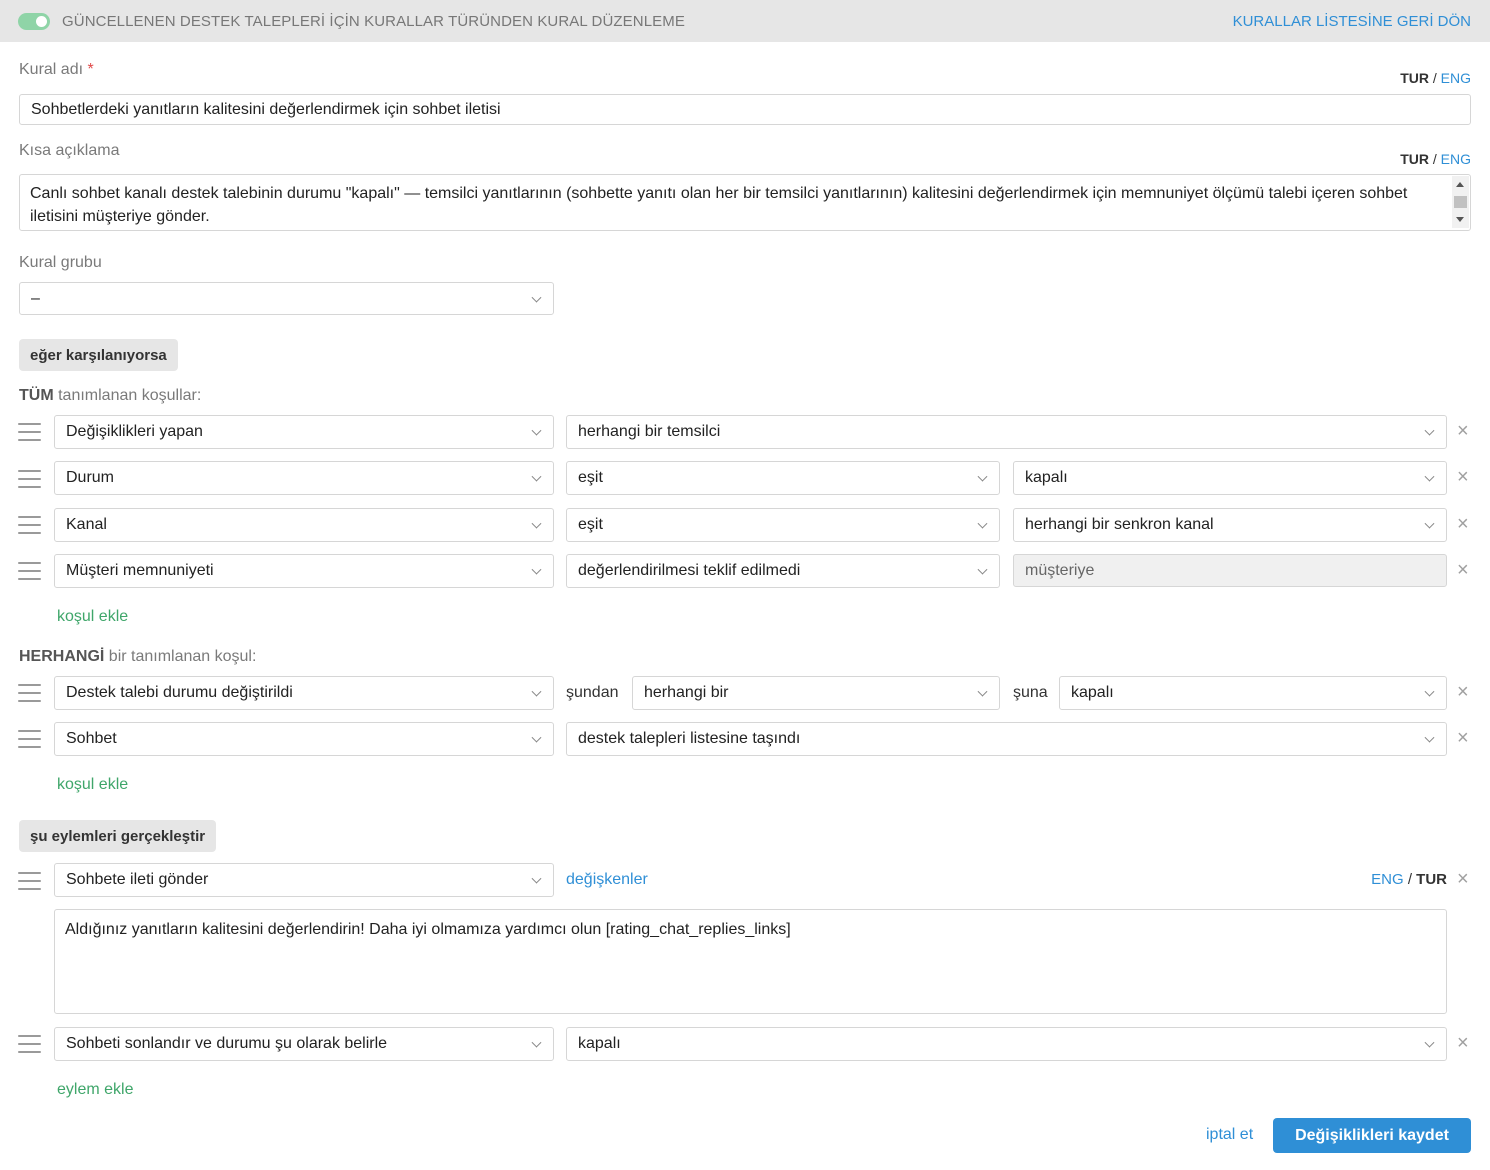 Image resolution: width=1490 pixels, height=1170 pixels. I want to click on to-label: şuna, so click(1030, 692).